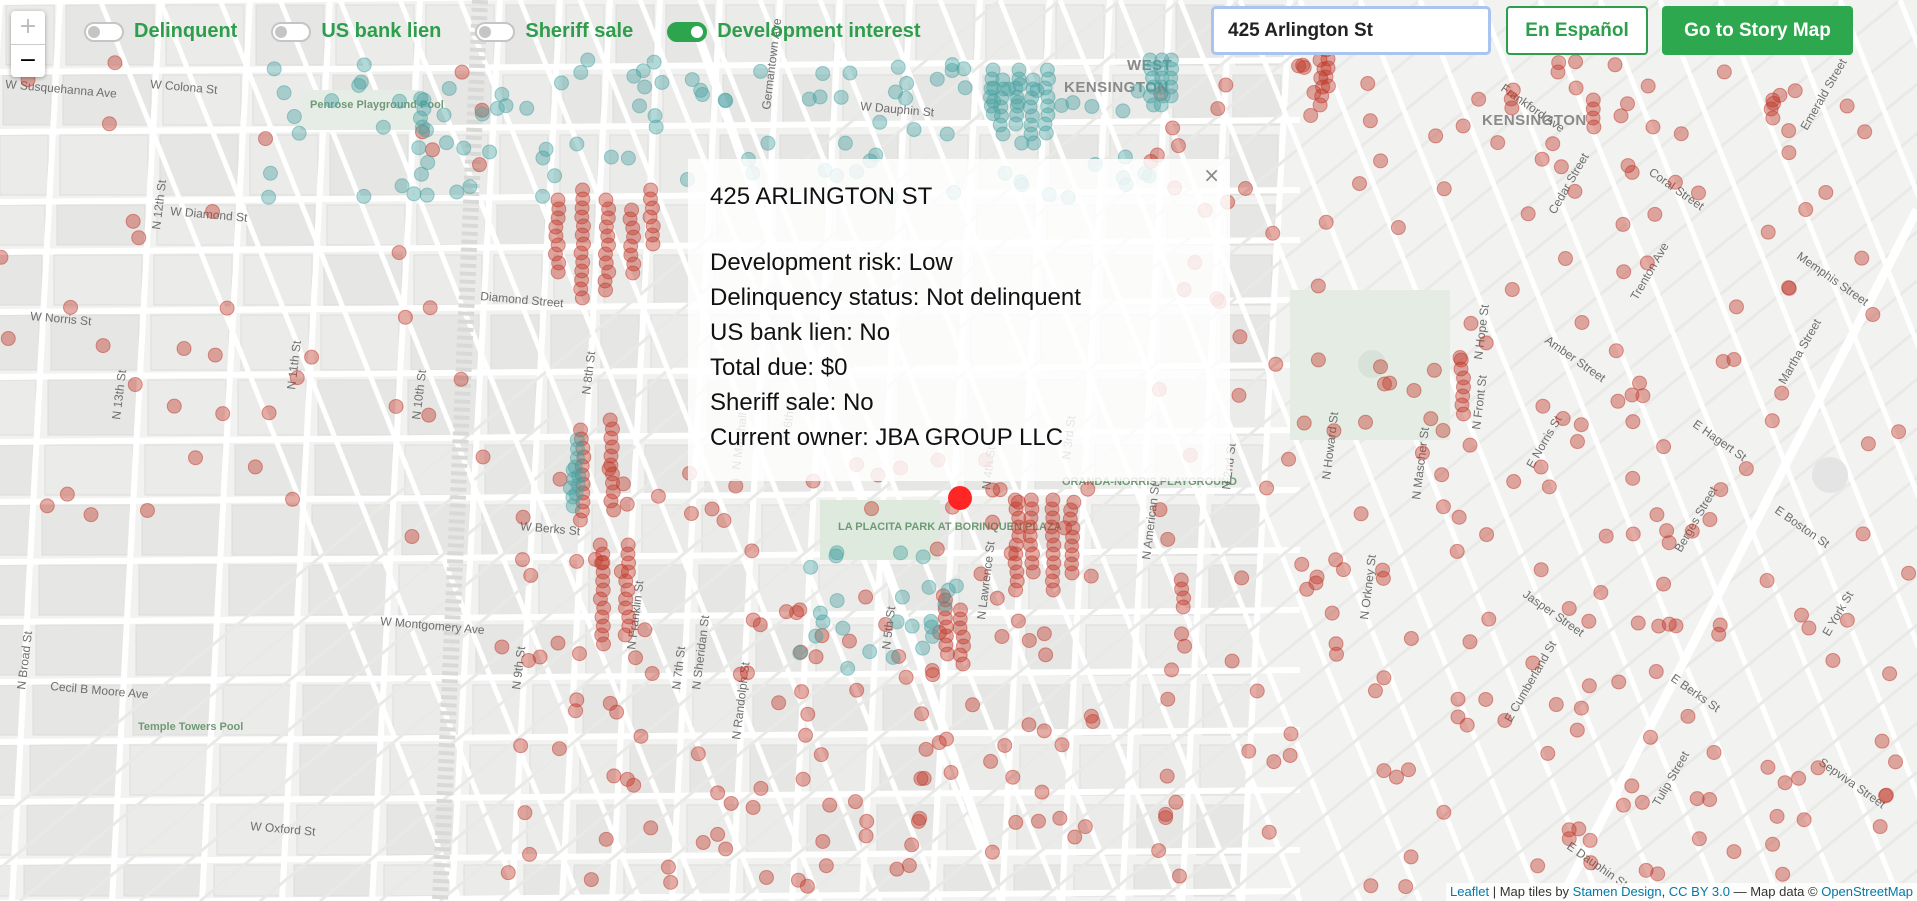 The image size is (1917, 901). What do you see at coordinates (160, 31) in the screenshot?
I see `toggle-delinquent: Delinquent` at bounding box center [160, 31].